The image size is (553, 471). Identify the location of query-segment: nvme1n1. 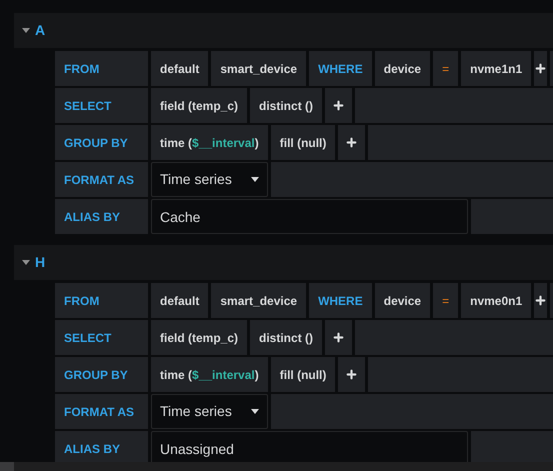
(496, 68).